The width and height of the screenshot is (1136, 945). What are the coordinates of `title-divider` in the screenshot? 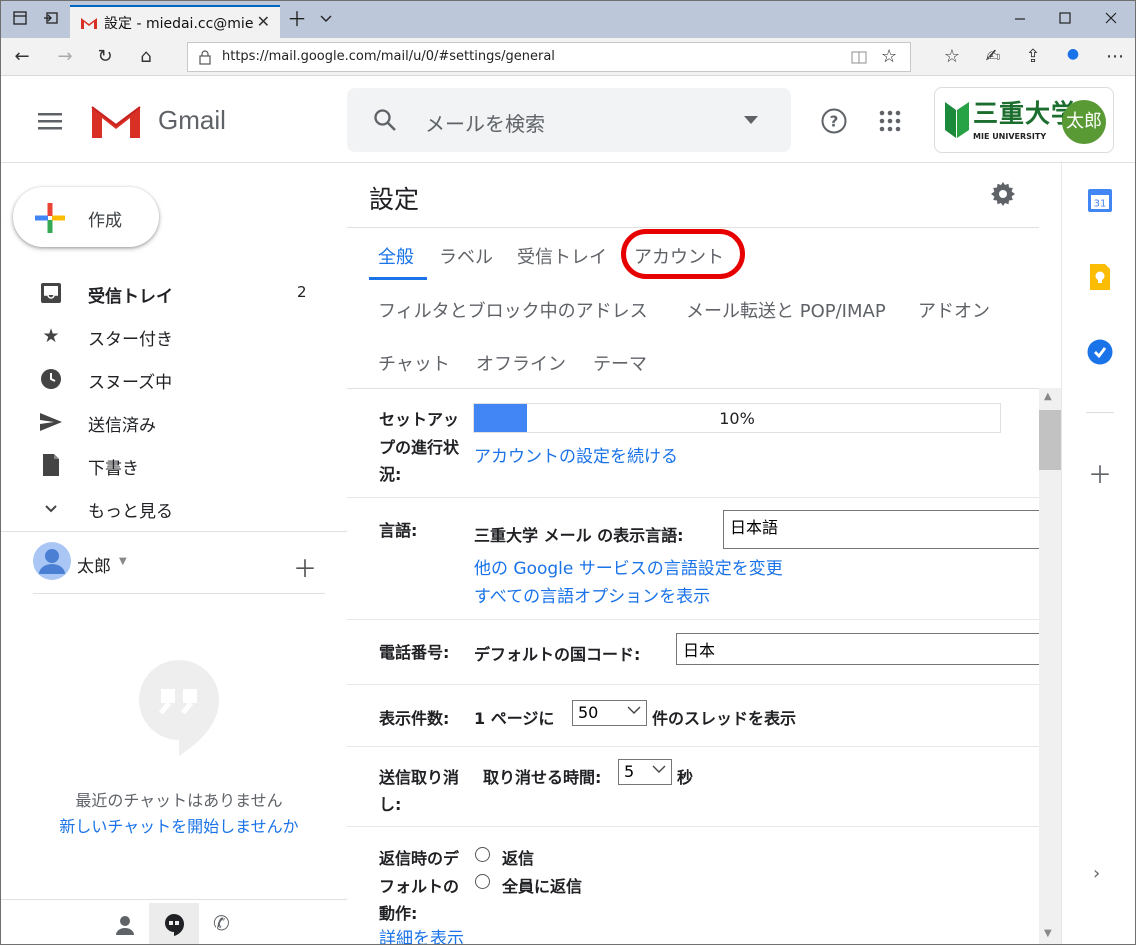 It's located at (693, 227).